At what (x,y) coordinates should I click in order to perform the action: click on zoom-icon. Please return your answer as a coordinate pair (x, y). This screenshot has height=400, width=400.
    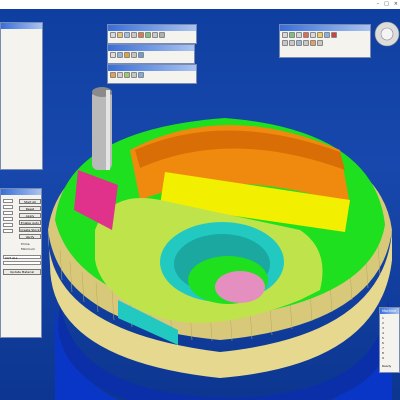
    Looking at the image, I should click on (327, 35).